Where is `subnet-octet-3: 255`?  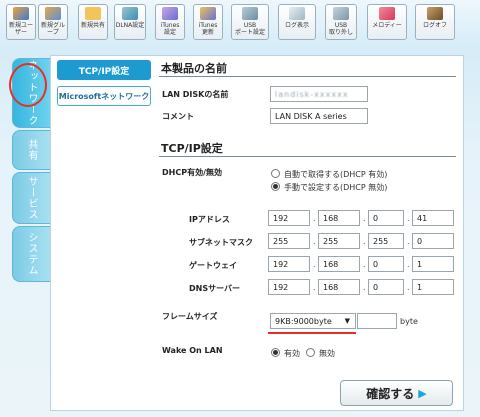 subnet-octet-3: 255 is located at coordinates (386, 241).